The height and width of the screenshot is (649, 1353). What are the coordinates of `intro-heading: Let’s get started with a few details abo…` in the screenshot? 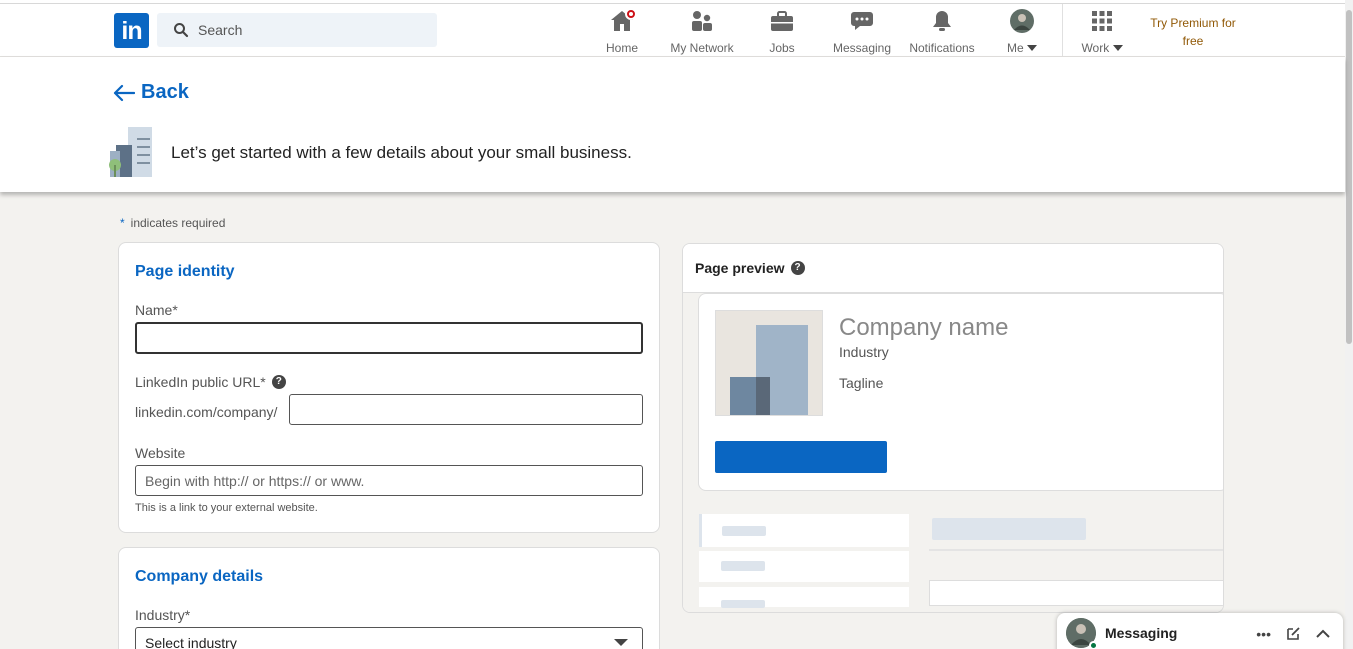 It's located at (401, 152).